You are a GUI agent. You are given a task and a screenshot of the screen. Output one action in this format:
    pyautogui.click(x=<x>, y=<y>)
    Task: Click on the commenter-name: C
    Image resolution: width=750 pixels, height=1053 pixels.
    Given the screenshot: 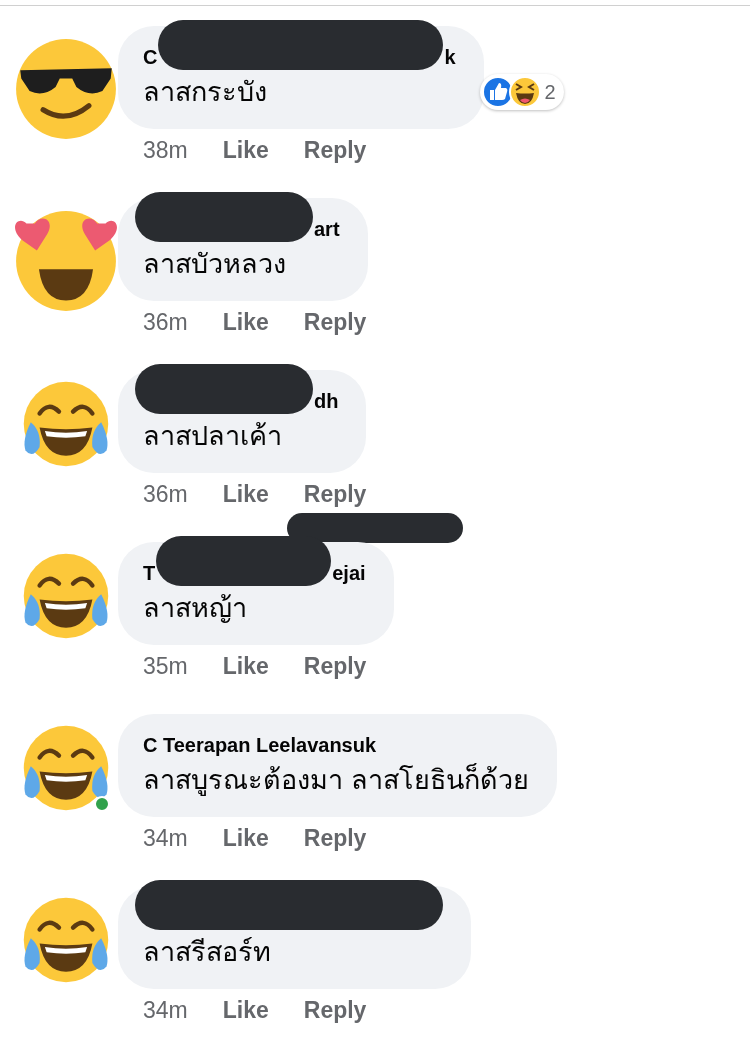 What is the action you would take?
    pyautogui.click(x=150, y=57)
    